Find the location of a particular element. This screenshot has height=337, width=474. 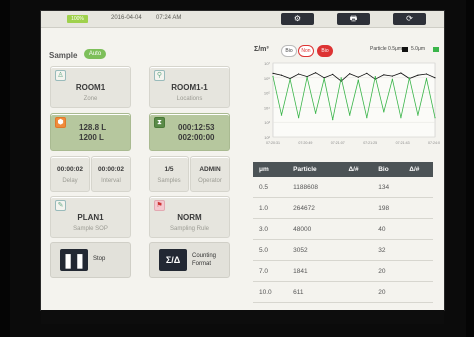

sigma-delta-icon: Σ/Δ is located at coordinates (173, 260).